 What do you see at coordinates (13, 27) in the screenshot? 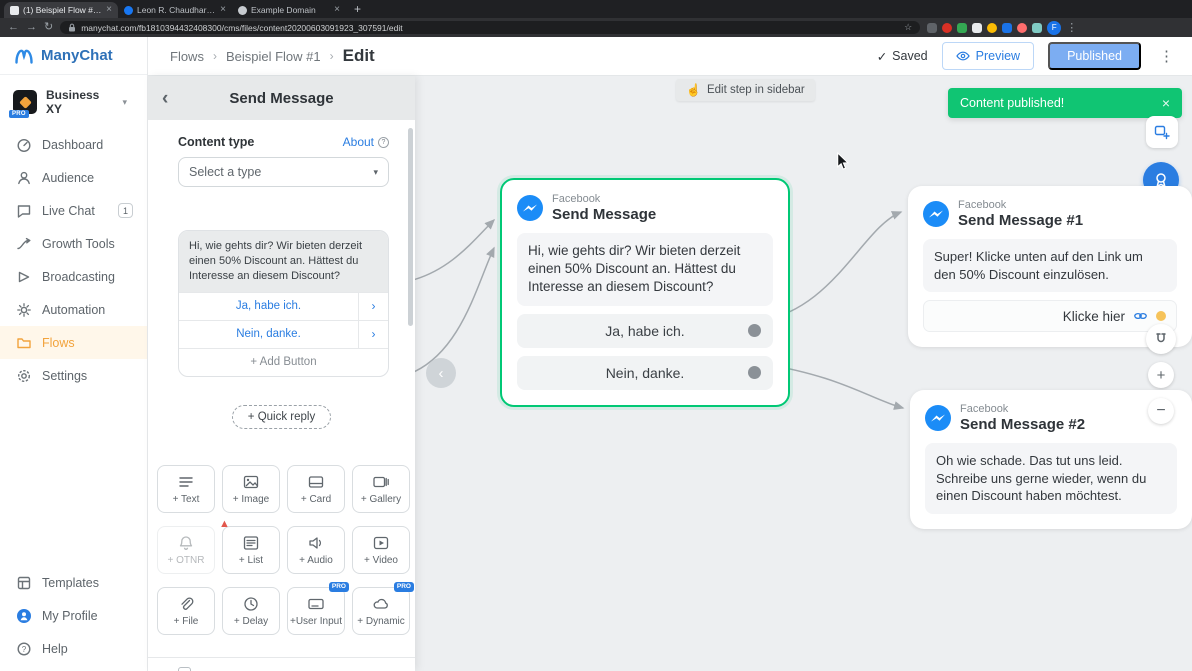
I see `back-icon: ←` at bounding box center [13, 27].